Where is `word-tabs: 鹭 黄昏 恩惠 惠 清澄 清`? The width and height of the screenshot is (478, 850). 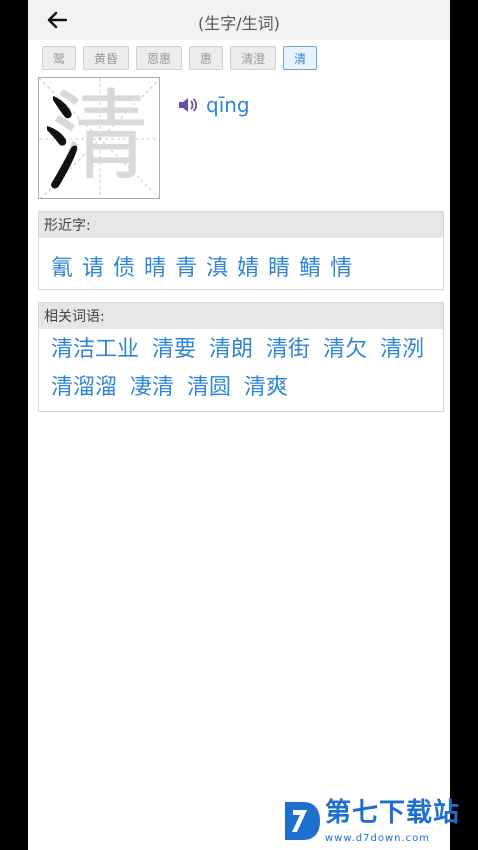 word-tabs: 鹭 黄昏 恩惠 惠 清澄 清 is located at coordinates (180, 58).